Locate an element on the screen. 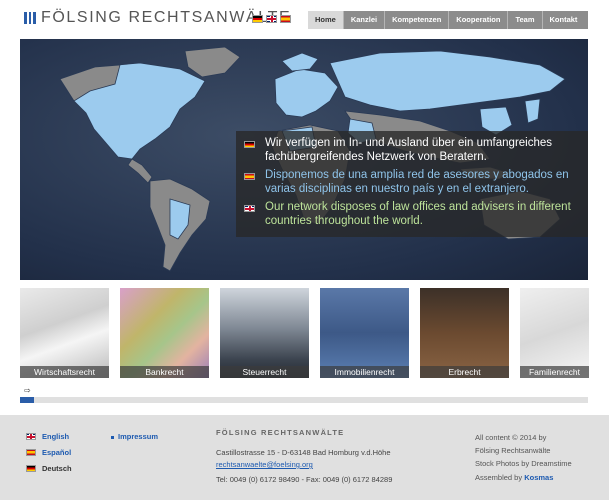  thumb-erbrecht: Erbrecht is located at coordinates (464, 333).